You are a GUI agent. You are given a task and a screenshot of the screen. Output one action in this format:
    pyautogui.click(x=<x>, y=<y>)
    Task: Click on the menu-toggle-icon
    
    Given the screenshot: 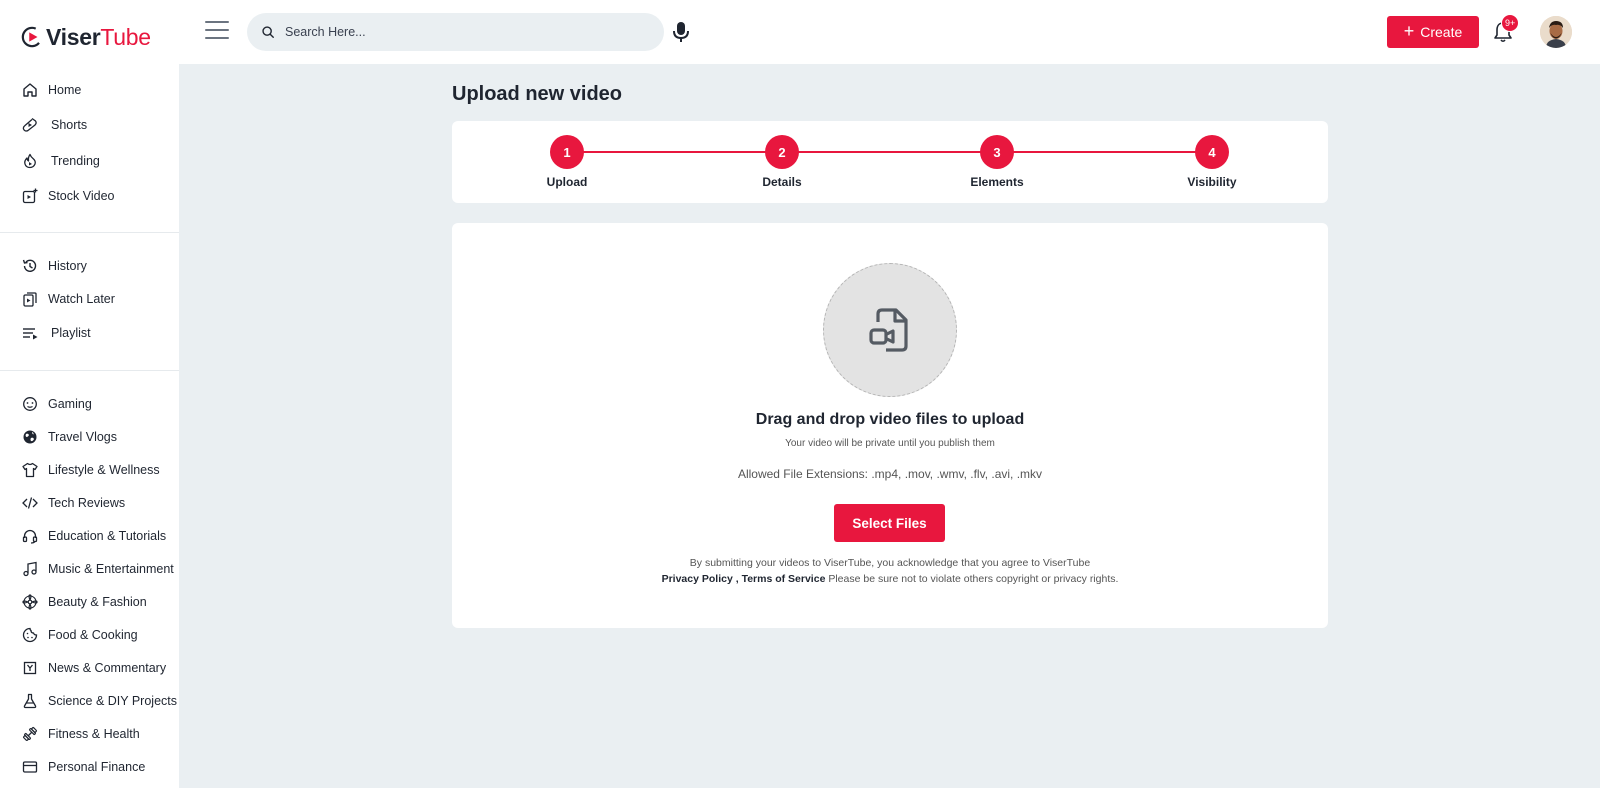 What is the action you would take?
    pyautogui.click(x=217, y=32)
    